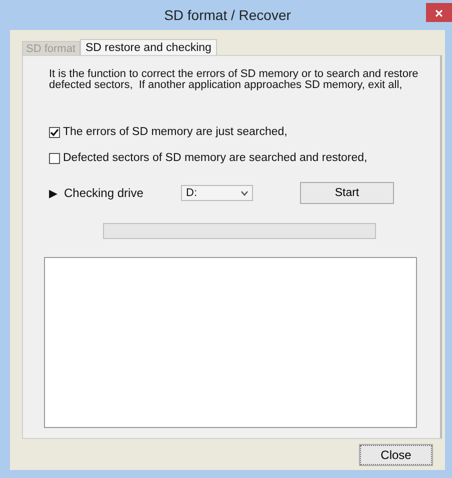 Image resolution: width=452 pixels, height=478 pixels. What do you see at coordinates (175, 132) in the screenshot?
I see `checkbox-label: The errors of SD memory are just searched,` at bounding box center [175, 132].